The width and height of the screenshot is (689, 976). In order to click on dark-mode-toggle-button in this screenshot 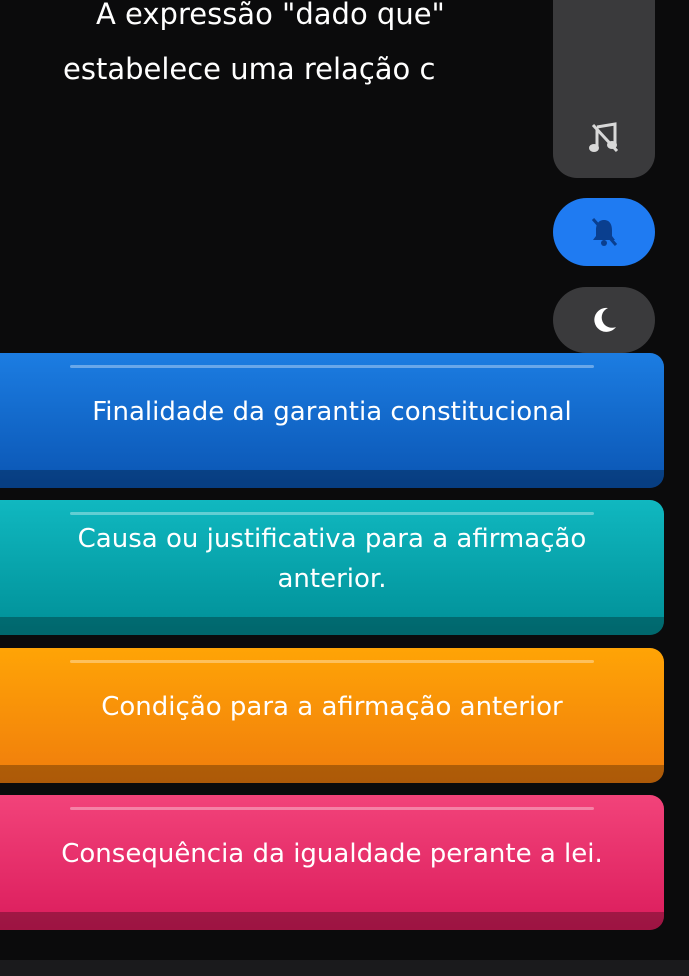, I will do `click(604, 320)`.